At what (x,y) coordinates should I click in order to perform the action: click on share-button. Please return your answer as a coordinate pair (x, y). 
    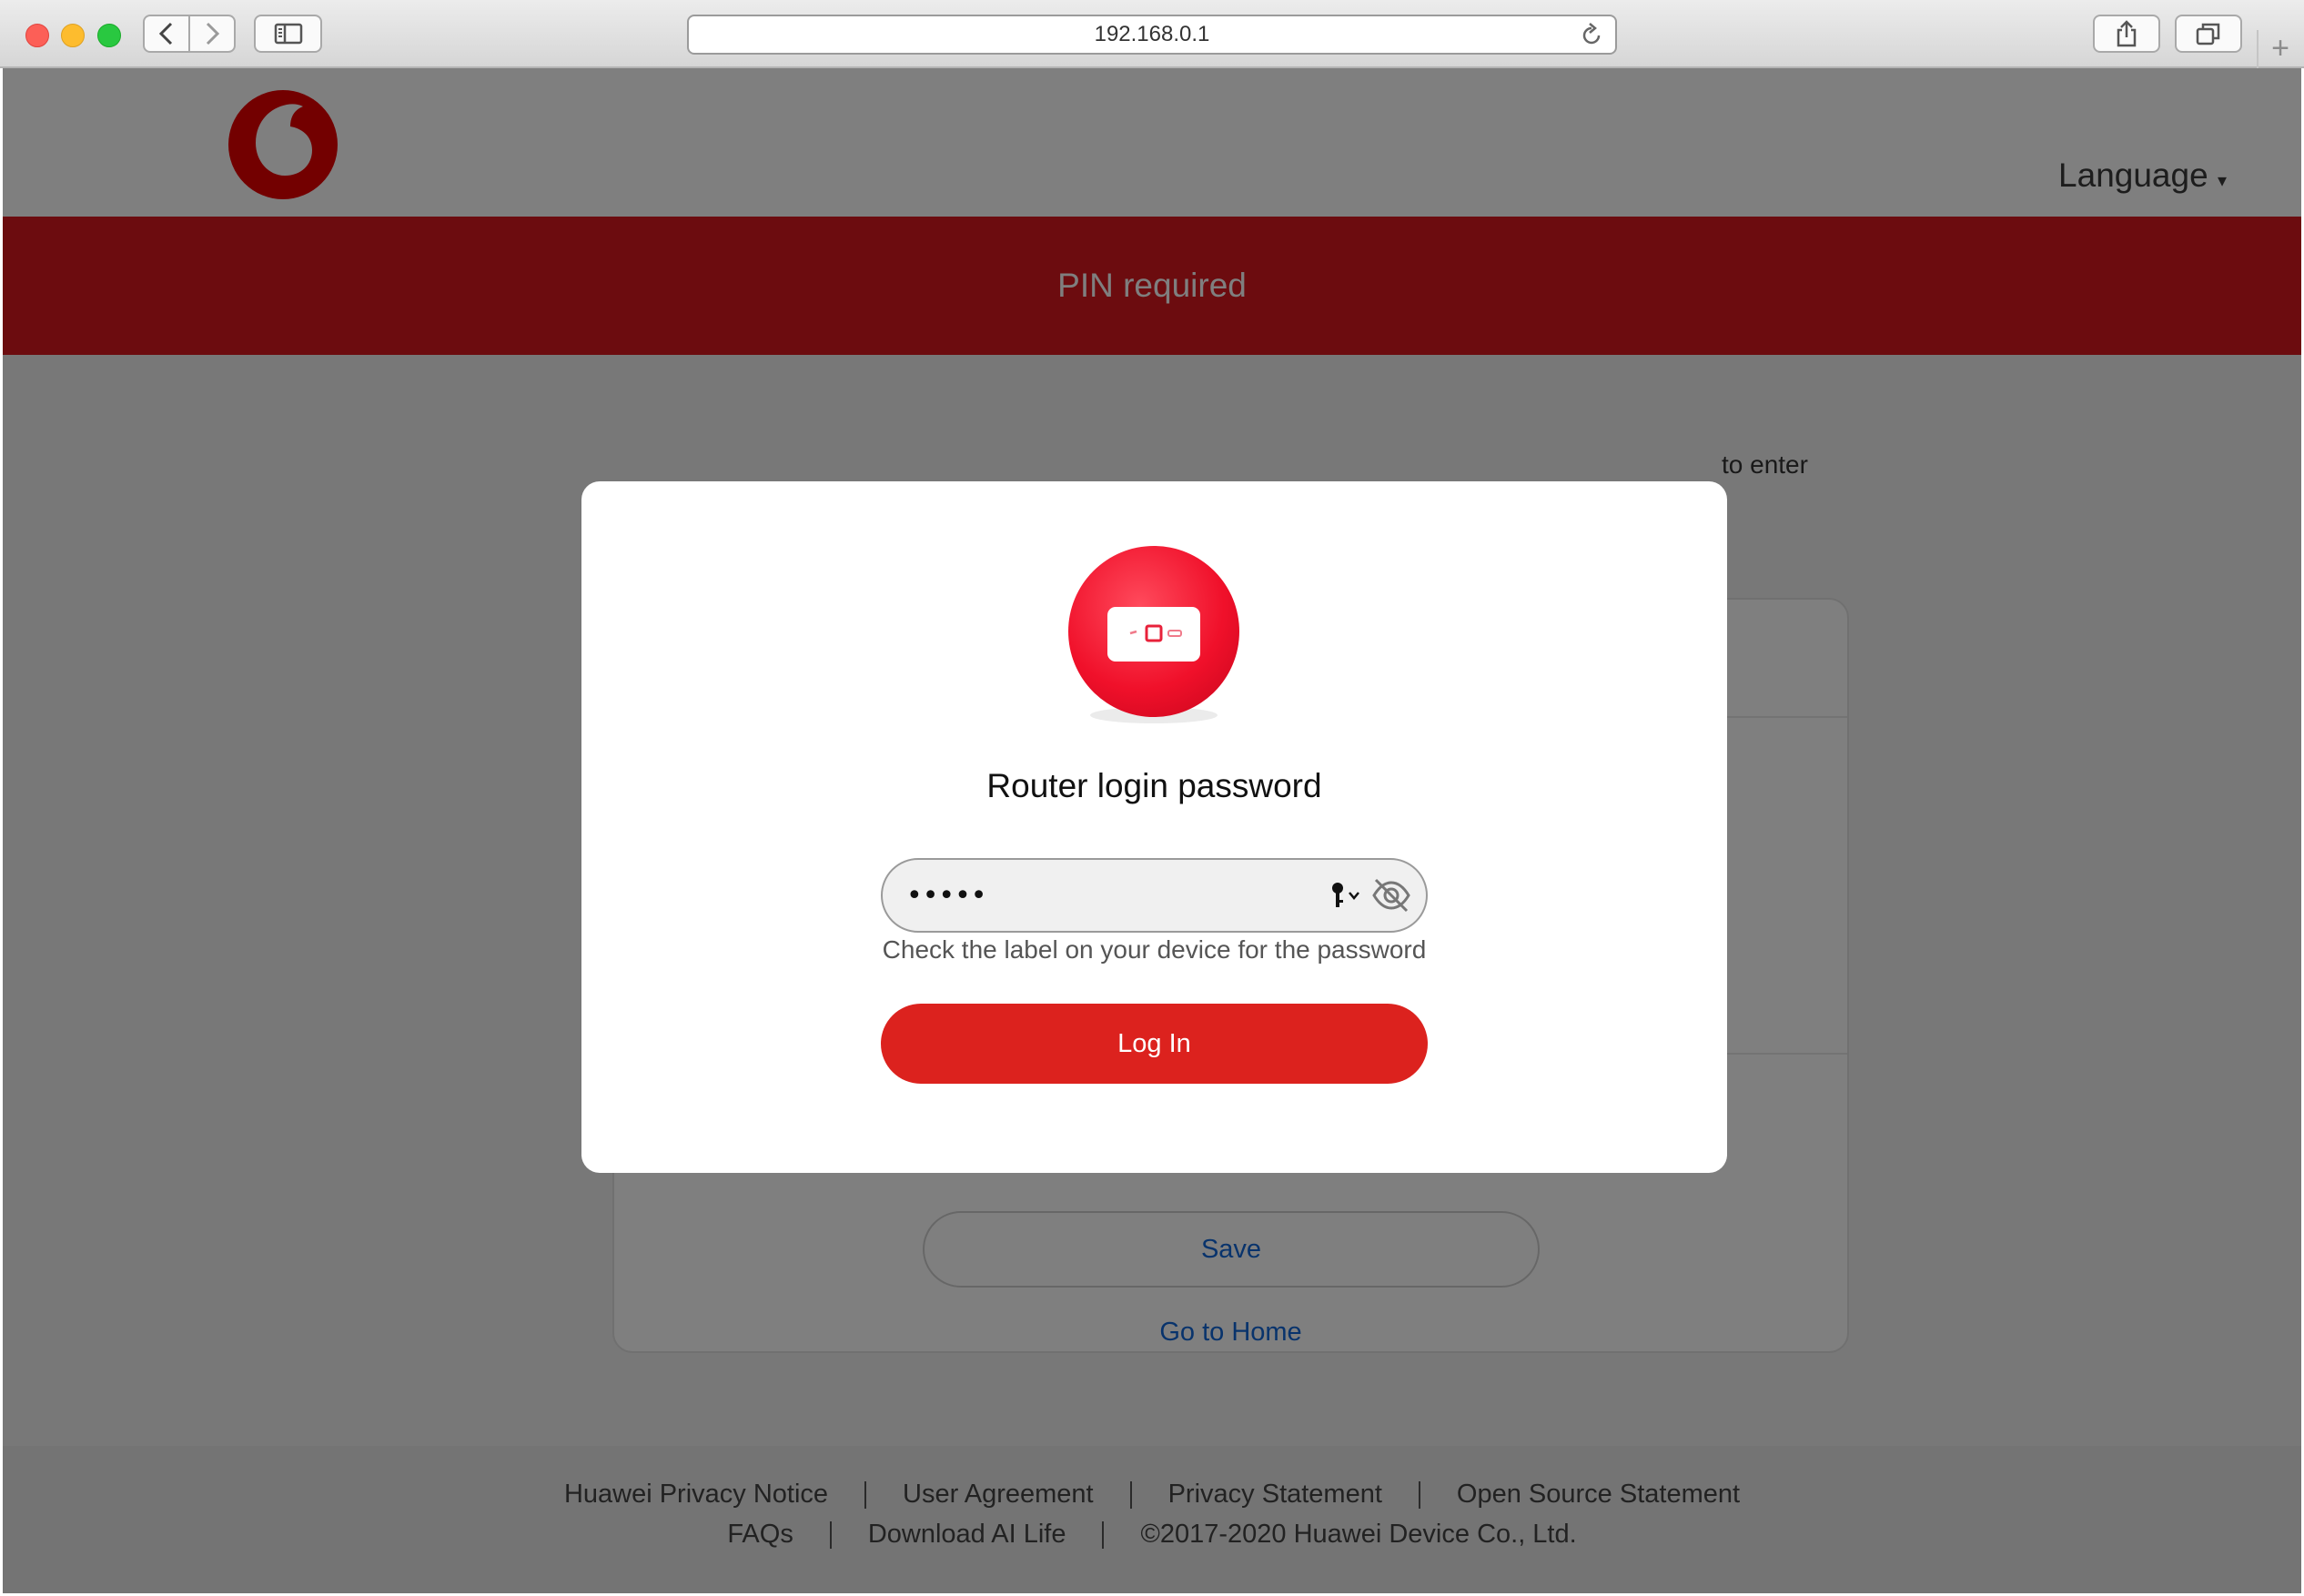
    Looking at the image, I should click on (2126, 34).